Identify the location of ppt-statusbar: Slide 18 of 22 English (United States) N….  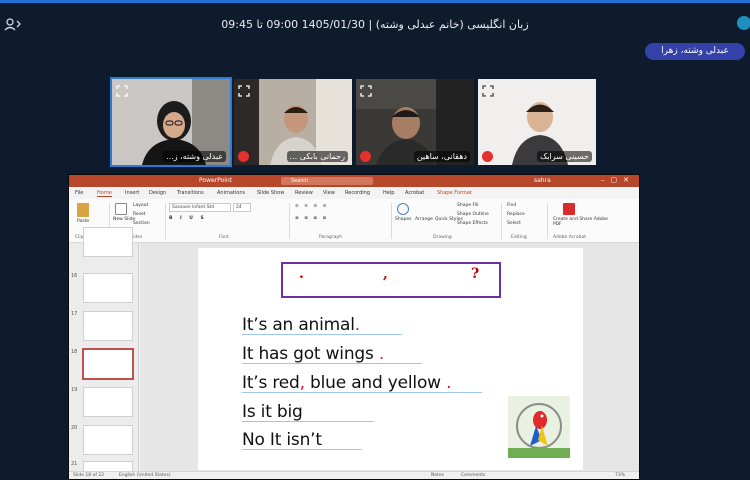
(354, 475).